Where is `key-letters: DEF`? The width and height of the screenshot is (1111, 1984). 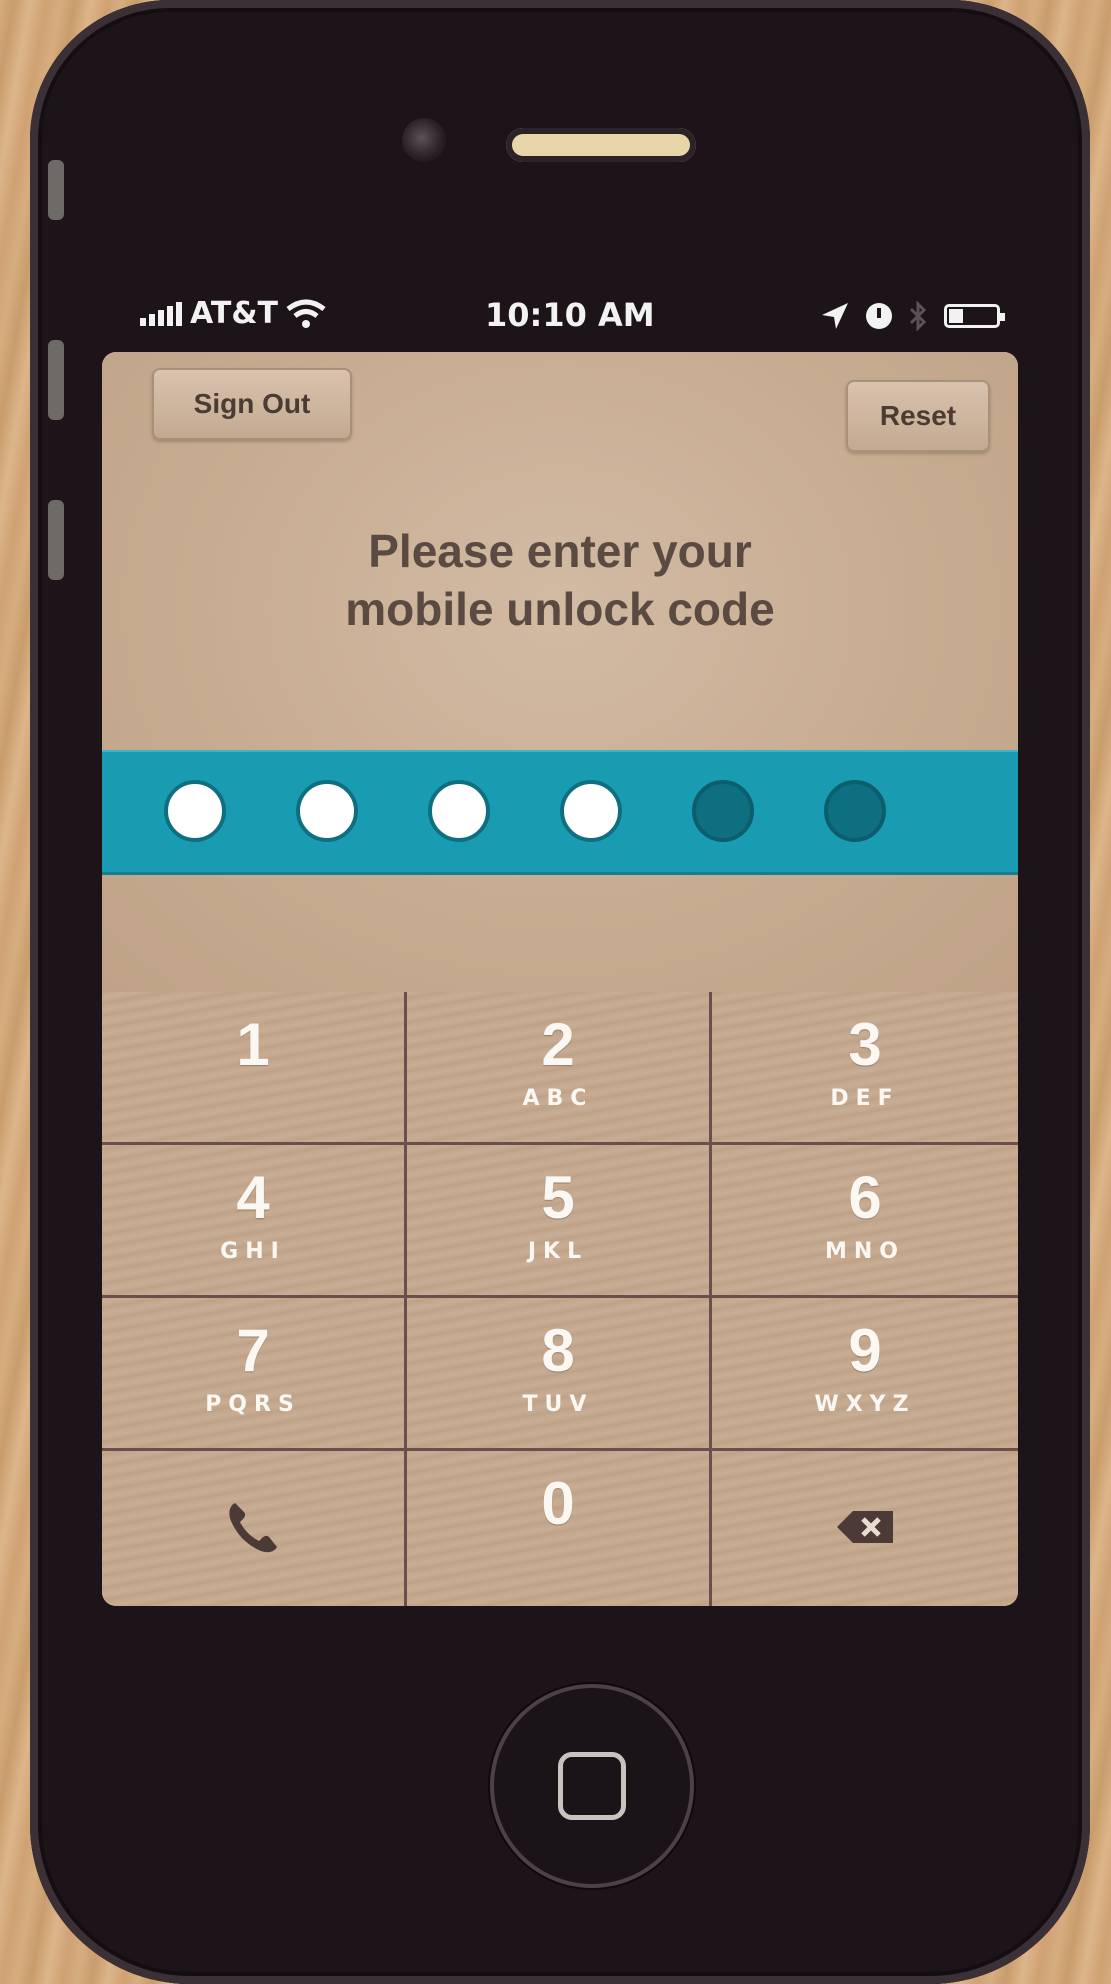 key-letters: DEF is located at coordinates (865, 1098).